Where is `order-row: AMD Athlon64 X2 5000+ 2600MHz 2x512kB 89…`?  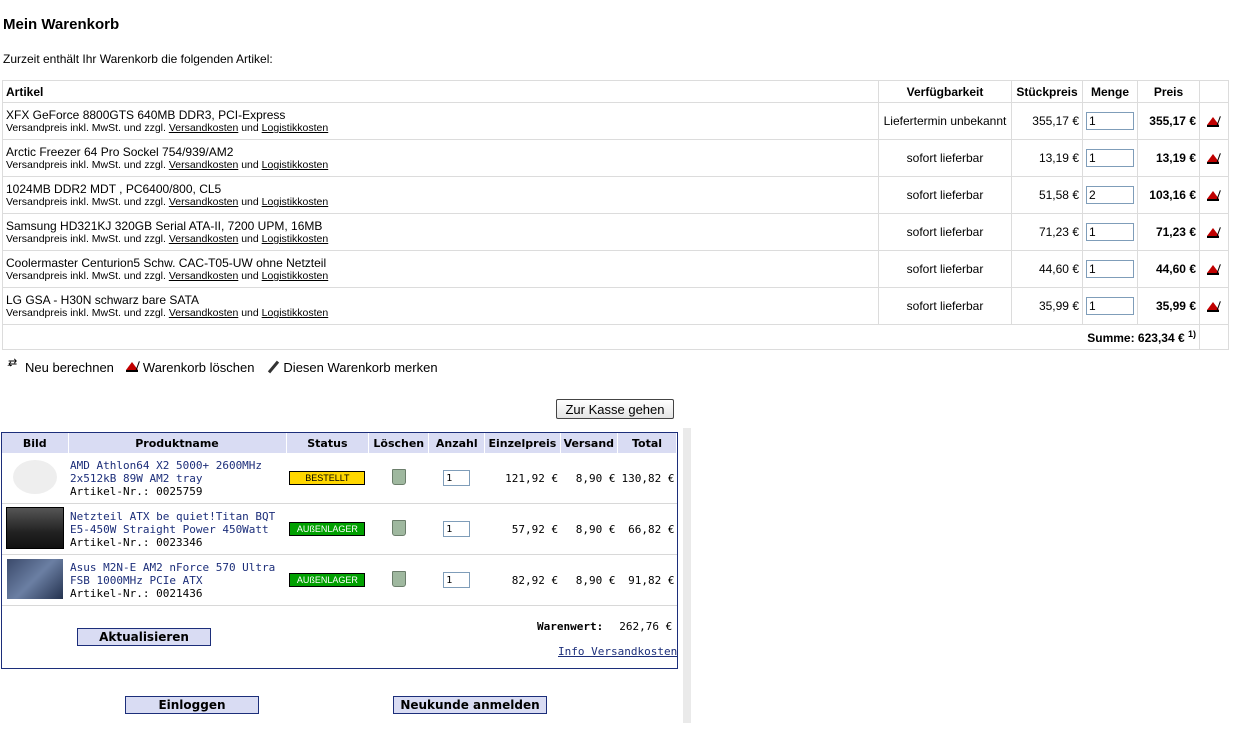 order-row: AMD Athlon64 X2 5000+ 2600MHz 2x512kB 89… is located at coordinates (339, 478).